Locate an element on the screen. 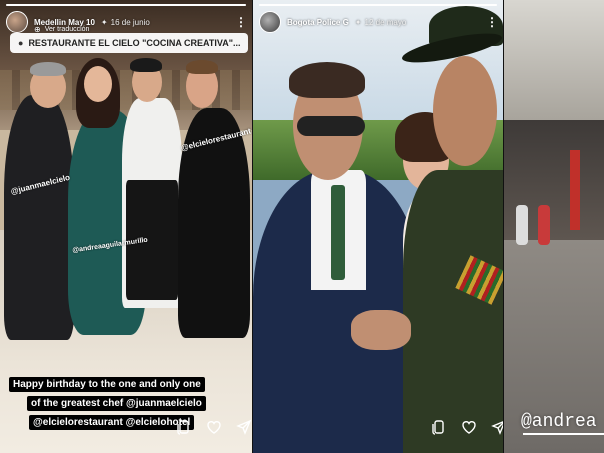 This screenshot has height=453, width=604. mention-andrea: @andrea is located at coordinates (559, 422).